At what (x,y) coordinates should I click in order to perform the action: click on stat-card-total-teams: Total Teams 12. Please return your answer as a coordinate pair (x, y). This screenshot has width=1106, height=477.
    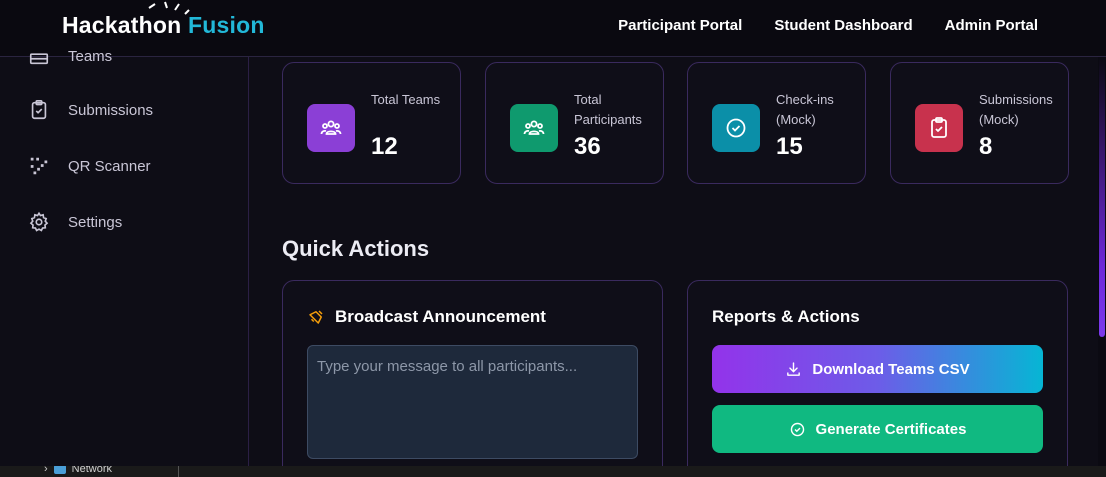
    Looking at the image, I should click on (371, 123).